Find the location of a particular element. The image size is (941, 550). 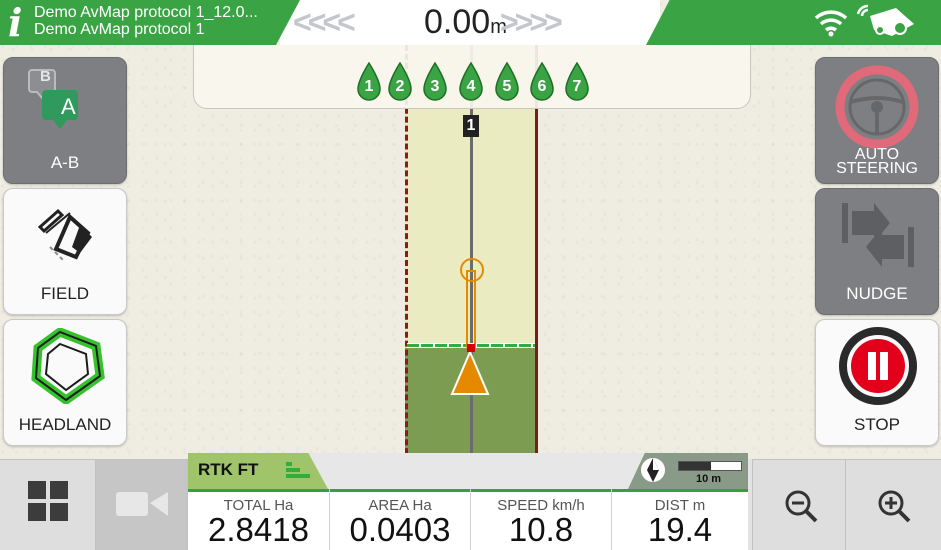

headland-polygon-icon is located at coordinates (68, 366).